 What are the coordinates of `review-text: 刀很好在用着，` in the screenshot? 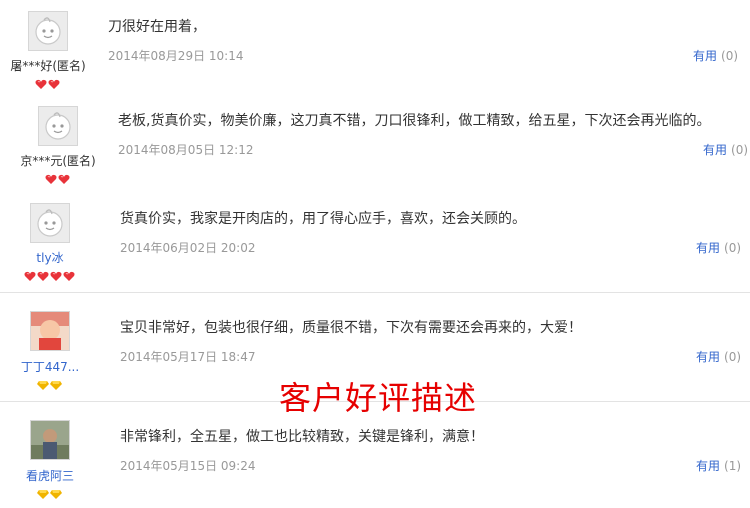 It's located at (157, 27).